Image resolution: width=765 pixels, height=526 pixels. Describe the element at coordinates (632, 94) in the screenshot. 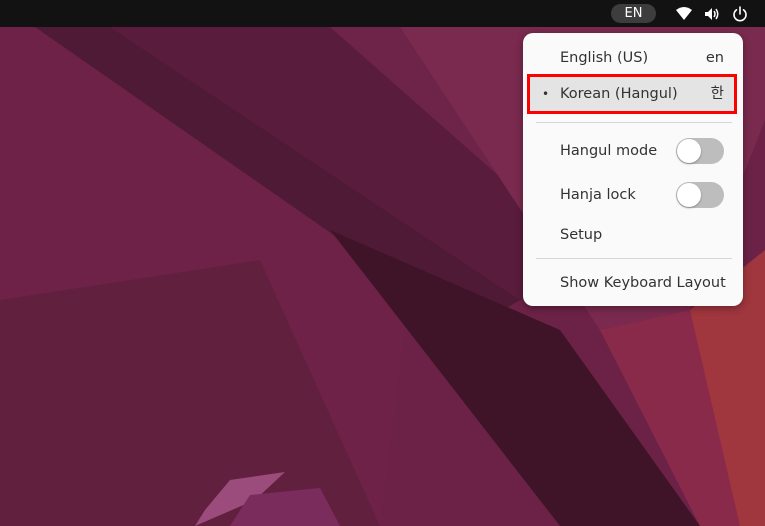

I see `highlight-box` at that location.